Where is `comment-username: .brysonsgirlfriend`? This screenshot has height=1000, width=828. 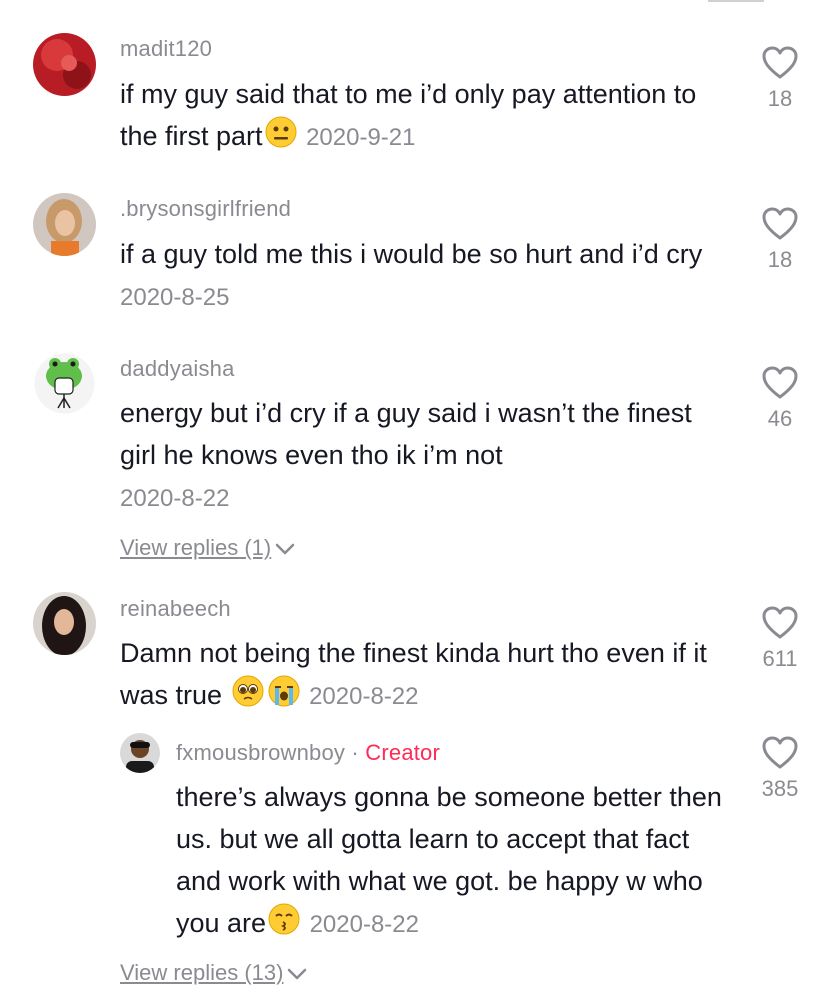
comment-username: .brysonsgirlfriend is located at coordinates (205, 209).